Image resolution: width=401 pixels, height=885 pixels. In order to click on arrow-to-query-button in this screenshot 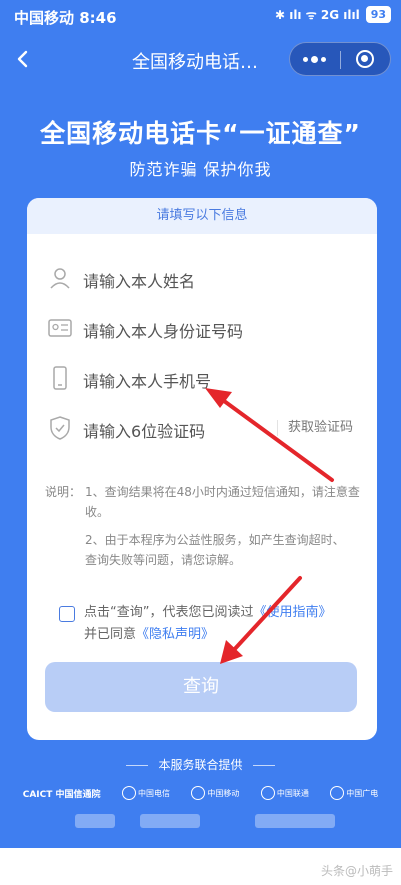, I will do `click(266, 615)`.